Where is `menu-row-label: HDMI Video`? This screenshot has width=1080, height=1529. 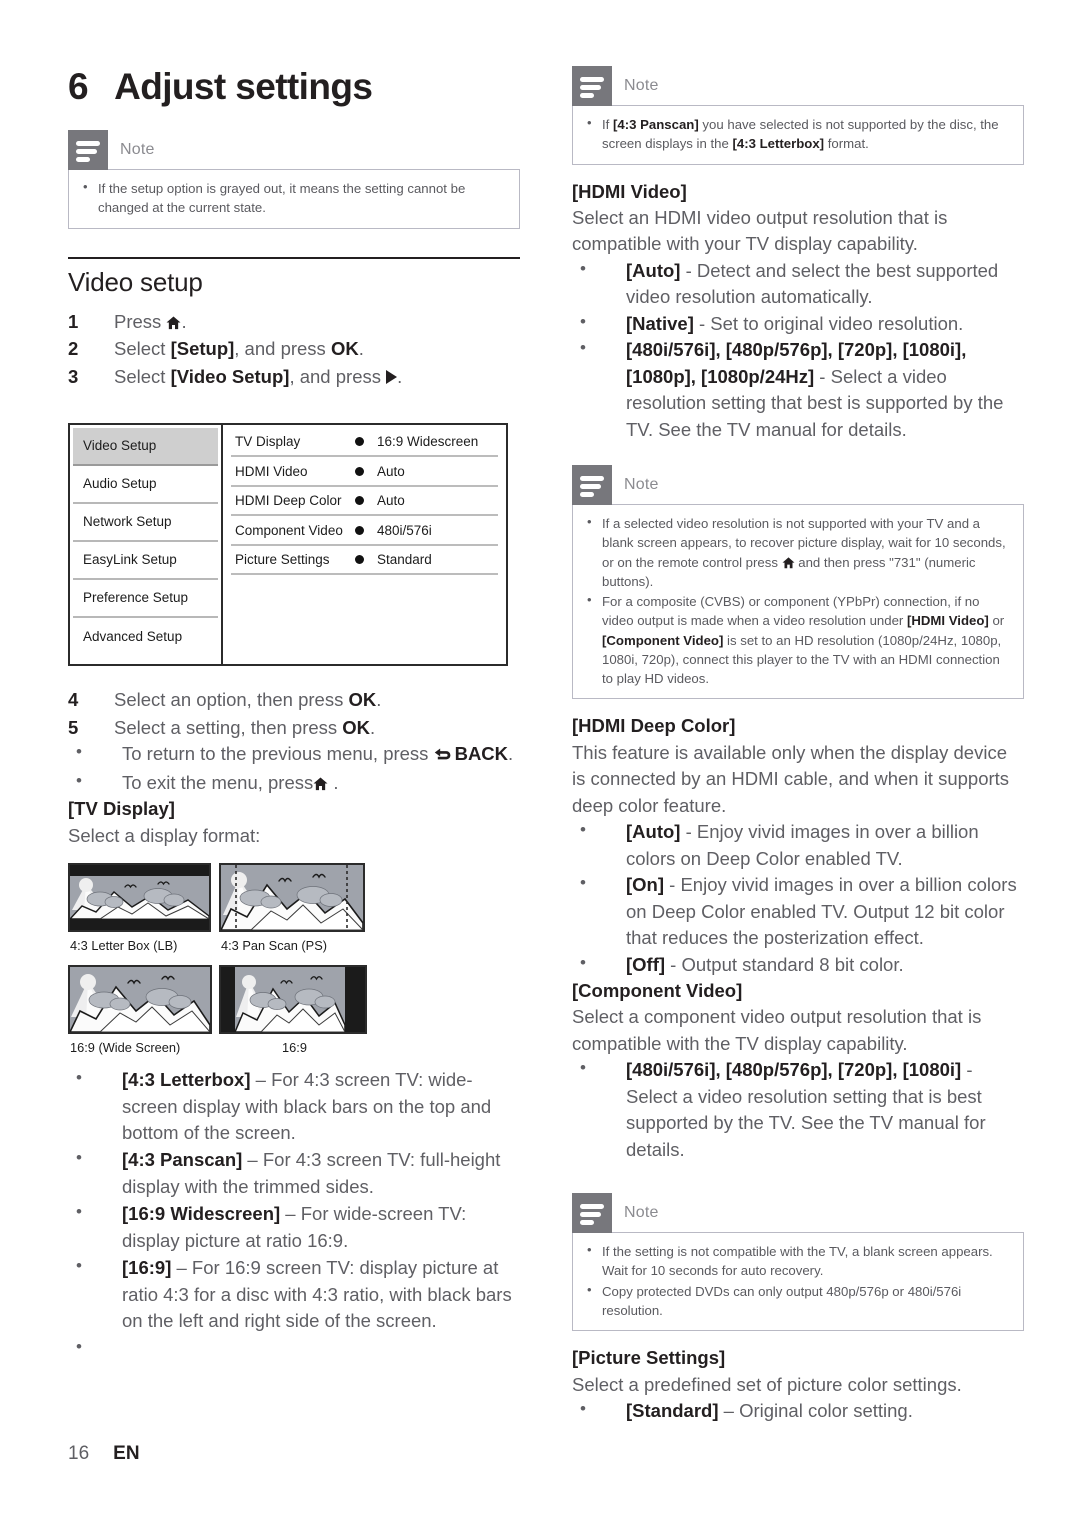 menu-row-label: HDMI Video is located at coordinates (271, 471).